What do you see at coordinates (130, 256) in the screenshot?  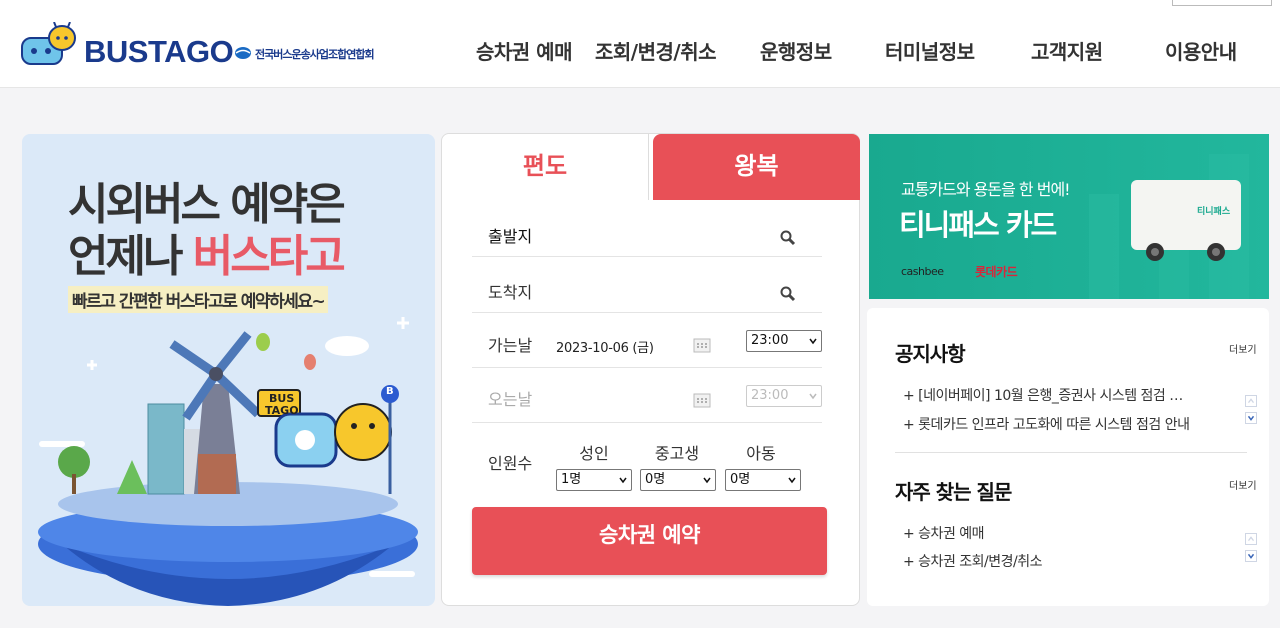 I see `banner-headline-2-prefix: 언제나` at bounding box center [130, 256].